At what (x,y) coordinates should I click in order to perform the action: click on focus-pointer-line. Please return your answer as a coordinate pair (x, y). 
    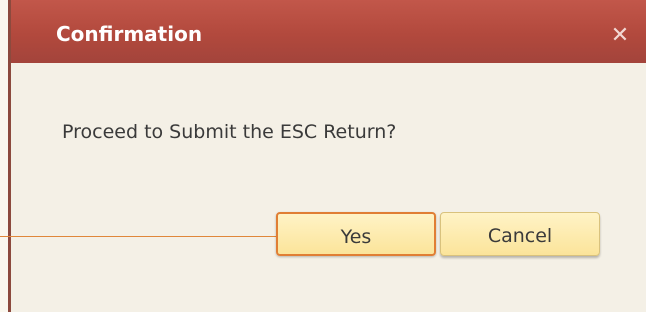
    Looking at the image, I should click on (138, 236).